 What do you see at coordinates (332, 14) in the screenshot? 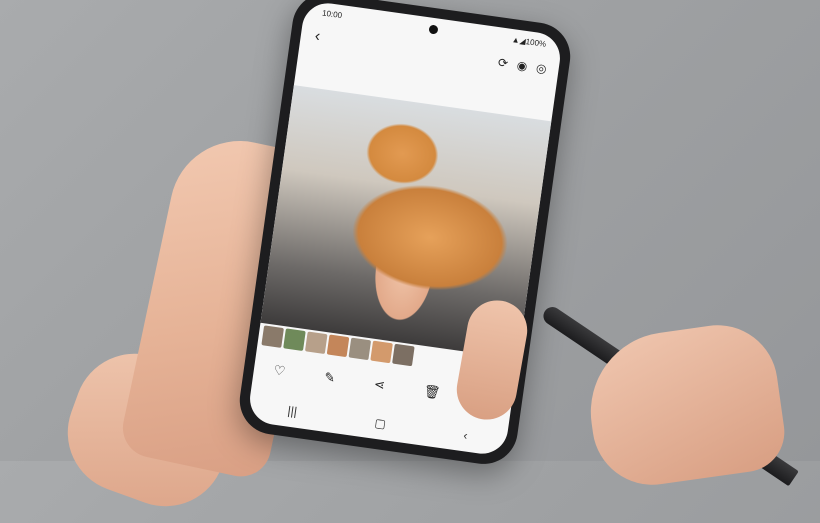
I see `status-time: 10:00` at bounding box center [332, 14].